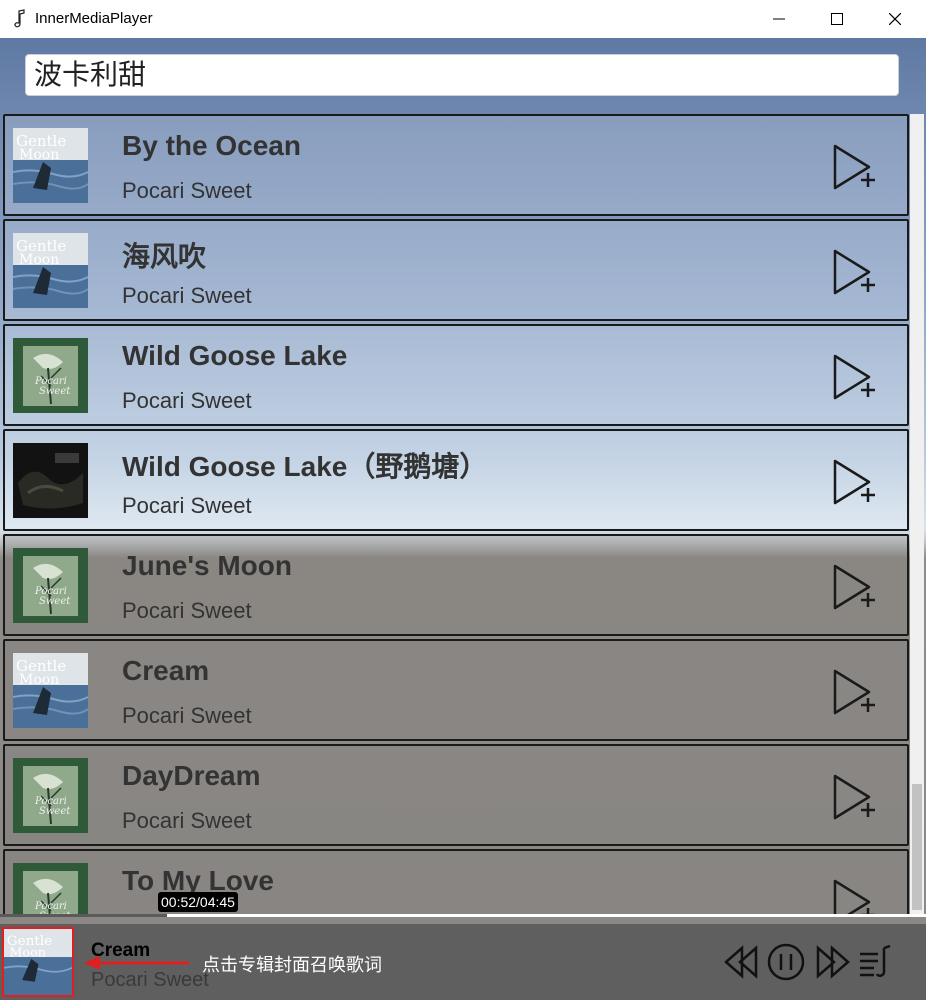 This screenshot has width=926, height=1000. Describe the element at coordinates (83, 915) in the screenshot. I see `progress-fill` at that location.